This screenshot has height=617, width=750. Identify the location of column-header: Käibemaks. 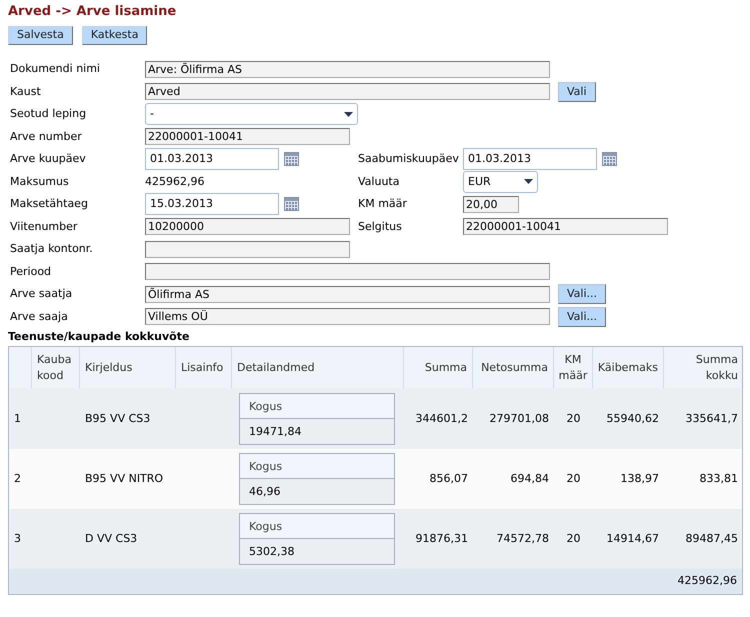
(628, 368).